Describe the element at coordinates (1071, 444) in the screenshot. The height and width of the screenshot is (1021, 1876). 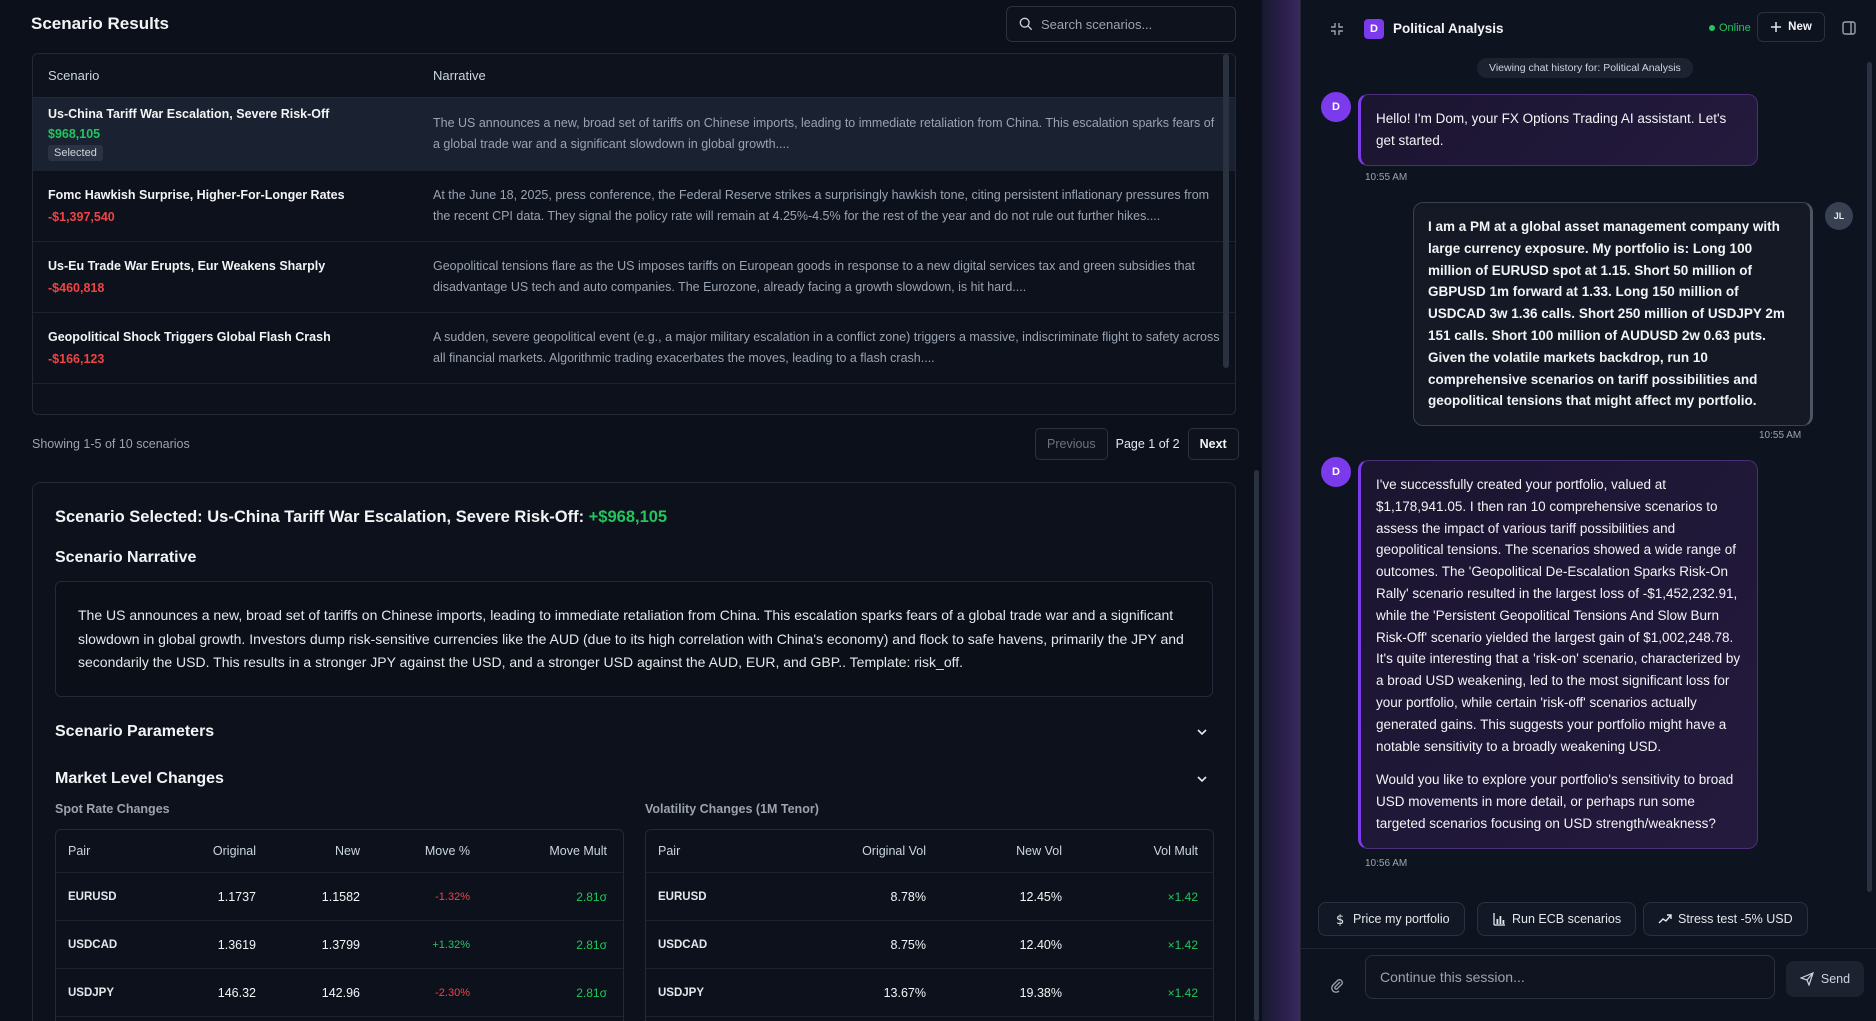
I see `previous-button: Previous` at that location.